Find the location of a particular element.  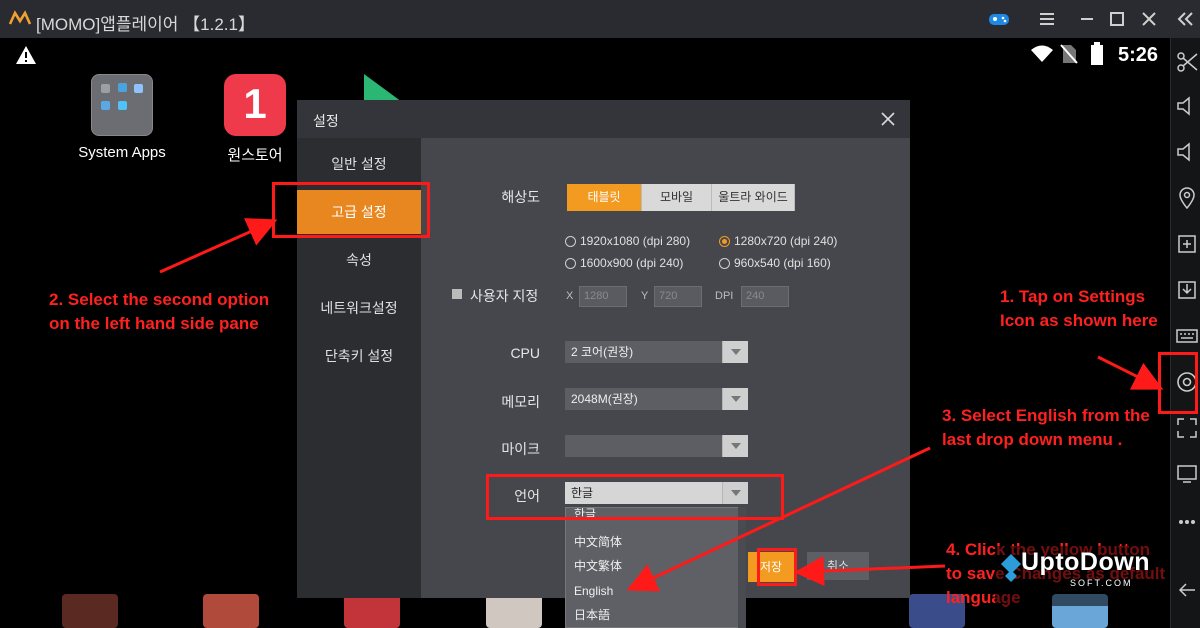

system-apps-label: System Apps is located at coordinates (122, 152).